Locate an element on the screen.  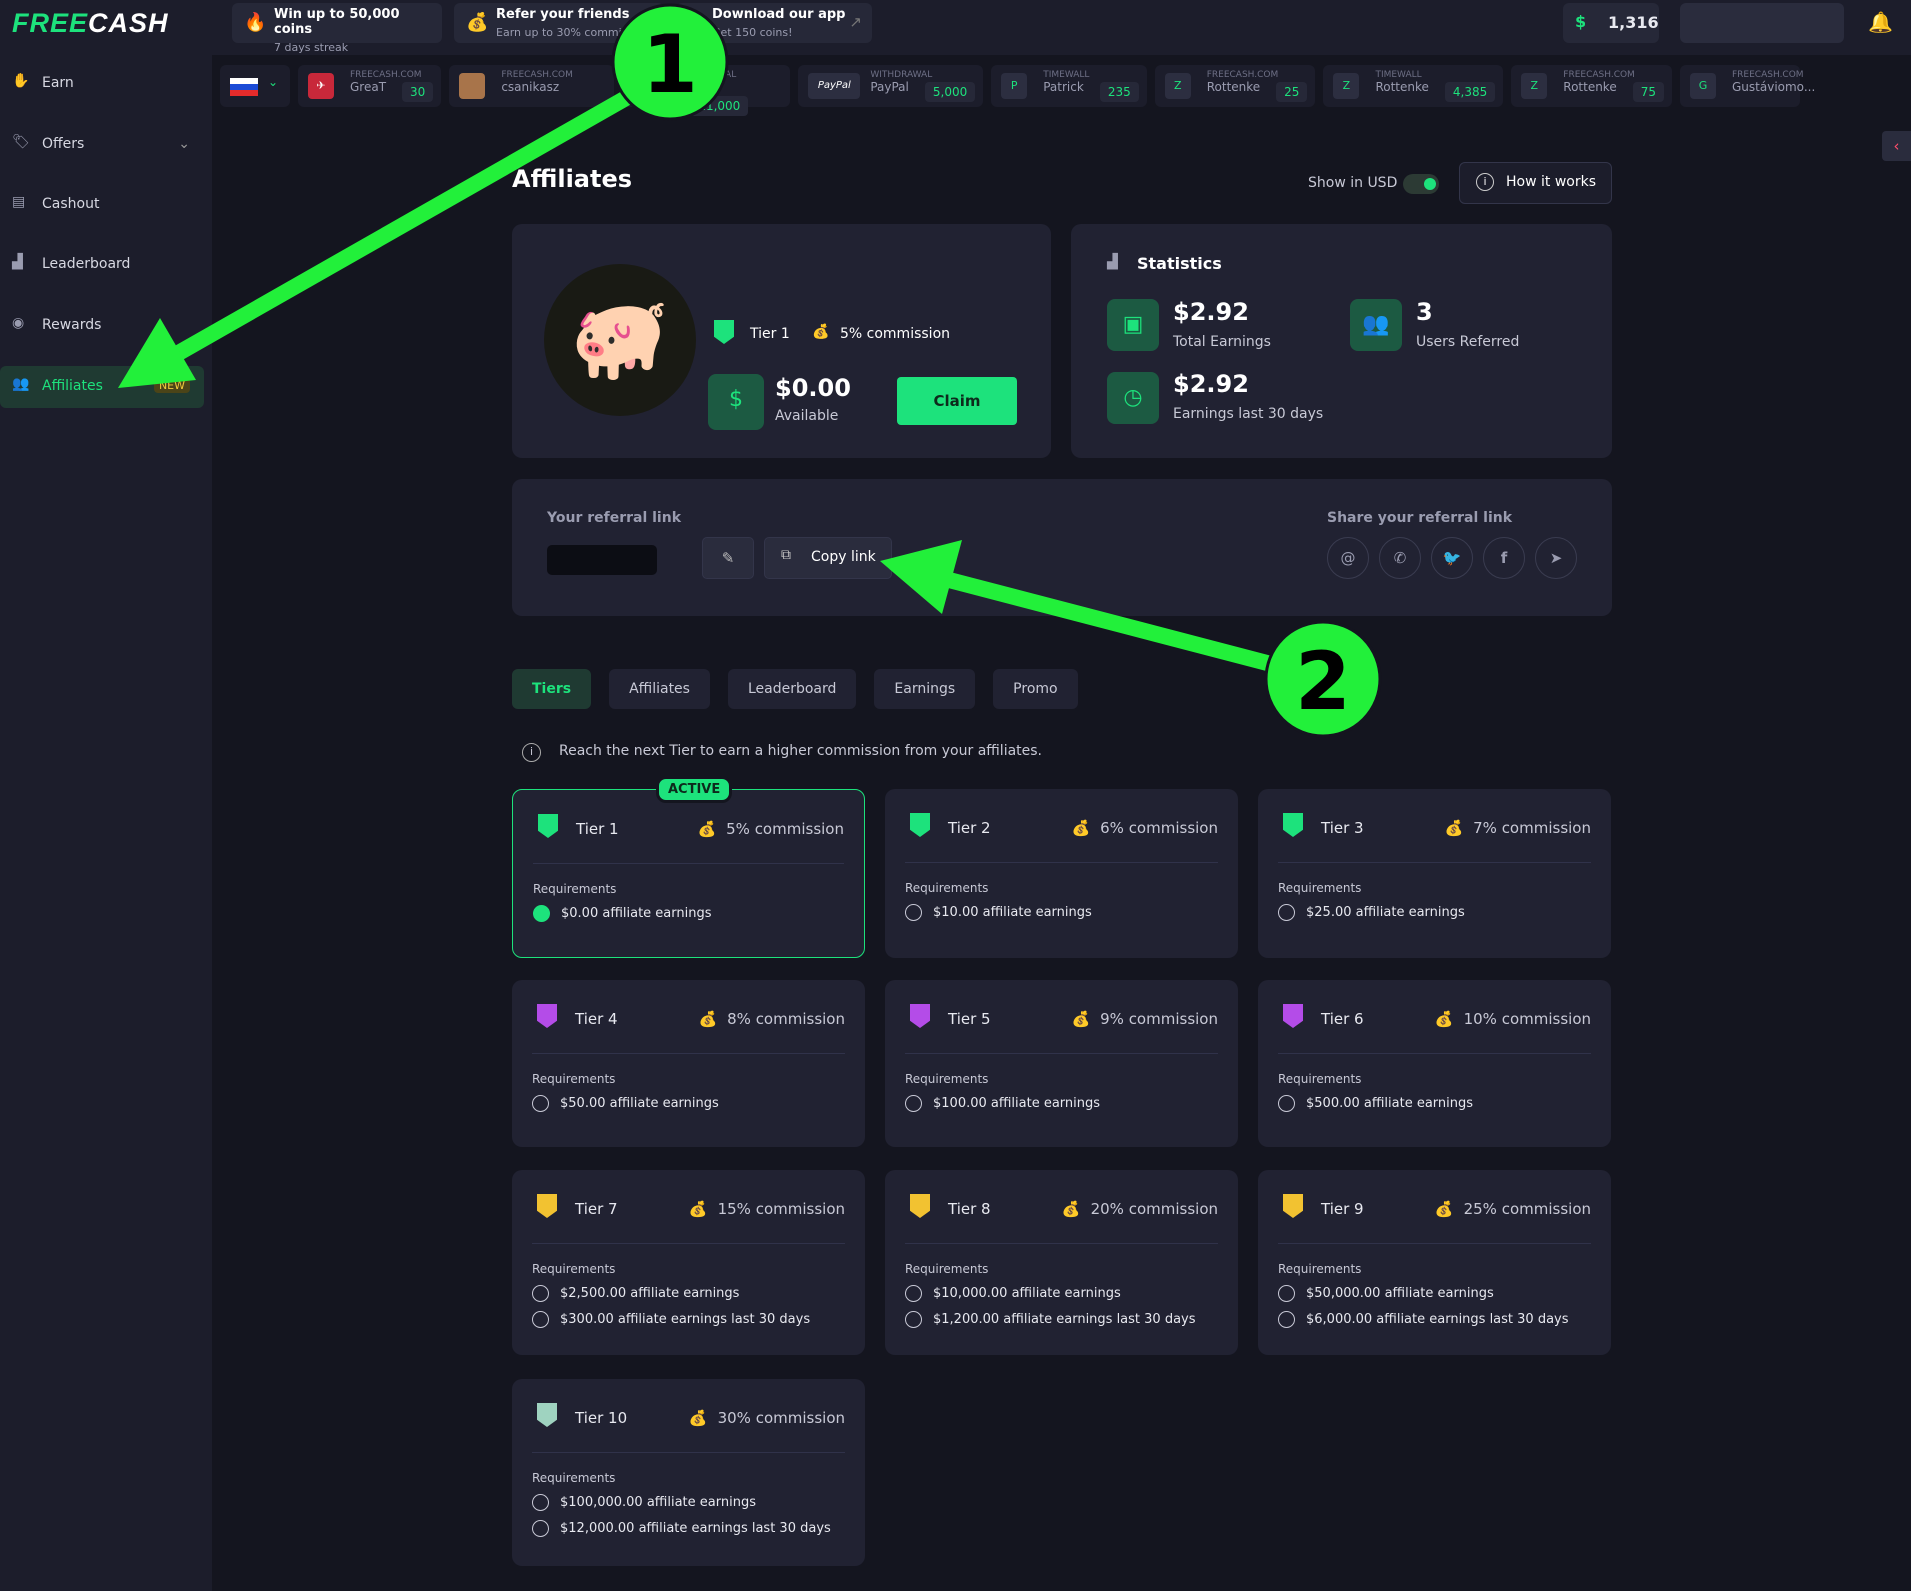
tier-commission: 💰 7% commission is located at coordinates (1517, 828).